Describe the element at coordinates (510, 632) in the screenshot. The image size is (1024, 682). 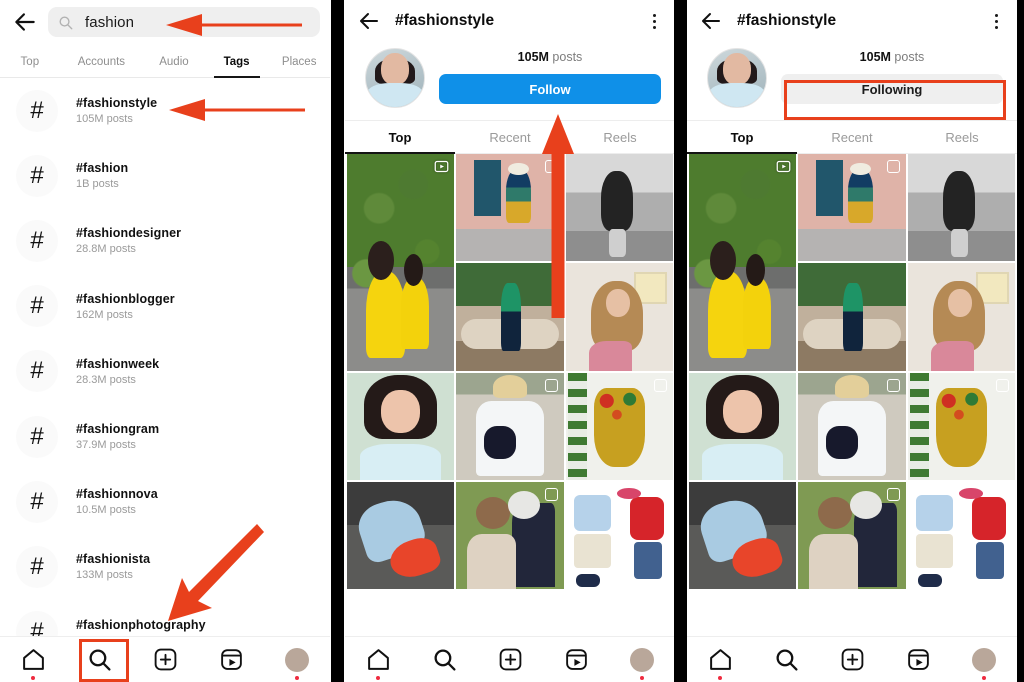
I see `grid-fade-overlay` at that location.